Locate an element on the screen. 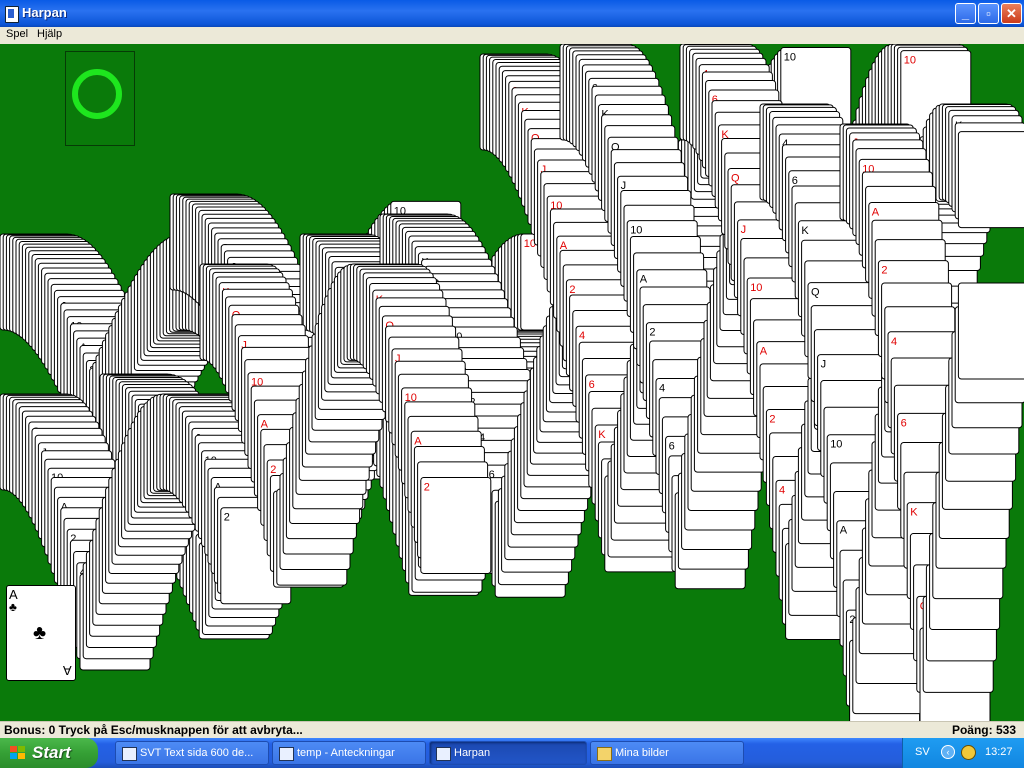  clock: 13:27 is located at coordinates (999, 752).